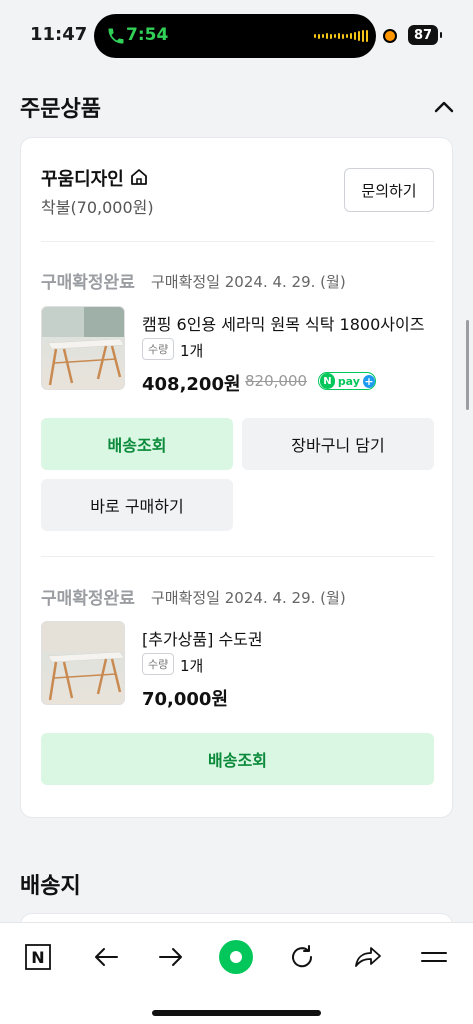 The width and height of the screenshot is (473, 1024). What do you see at coordinates (185, 699) in the screenshot?
I see `product-price: 70,000원` at bounding box center [185, 699].